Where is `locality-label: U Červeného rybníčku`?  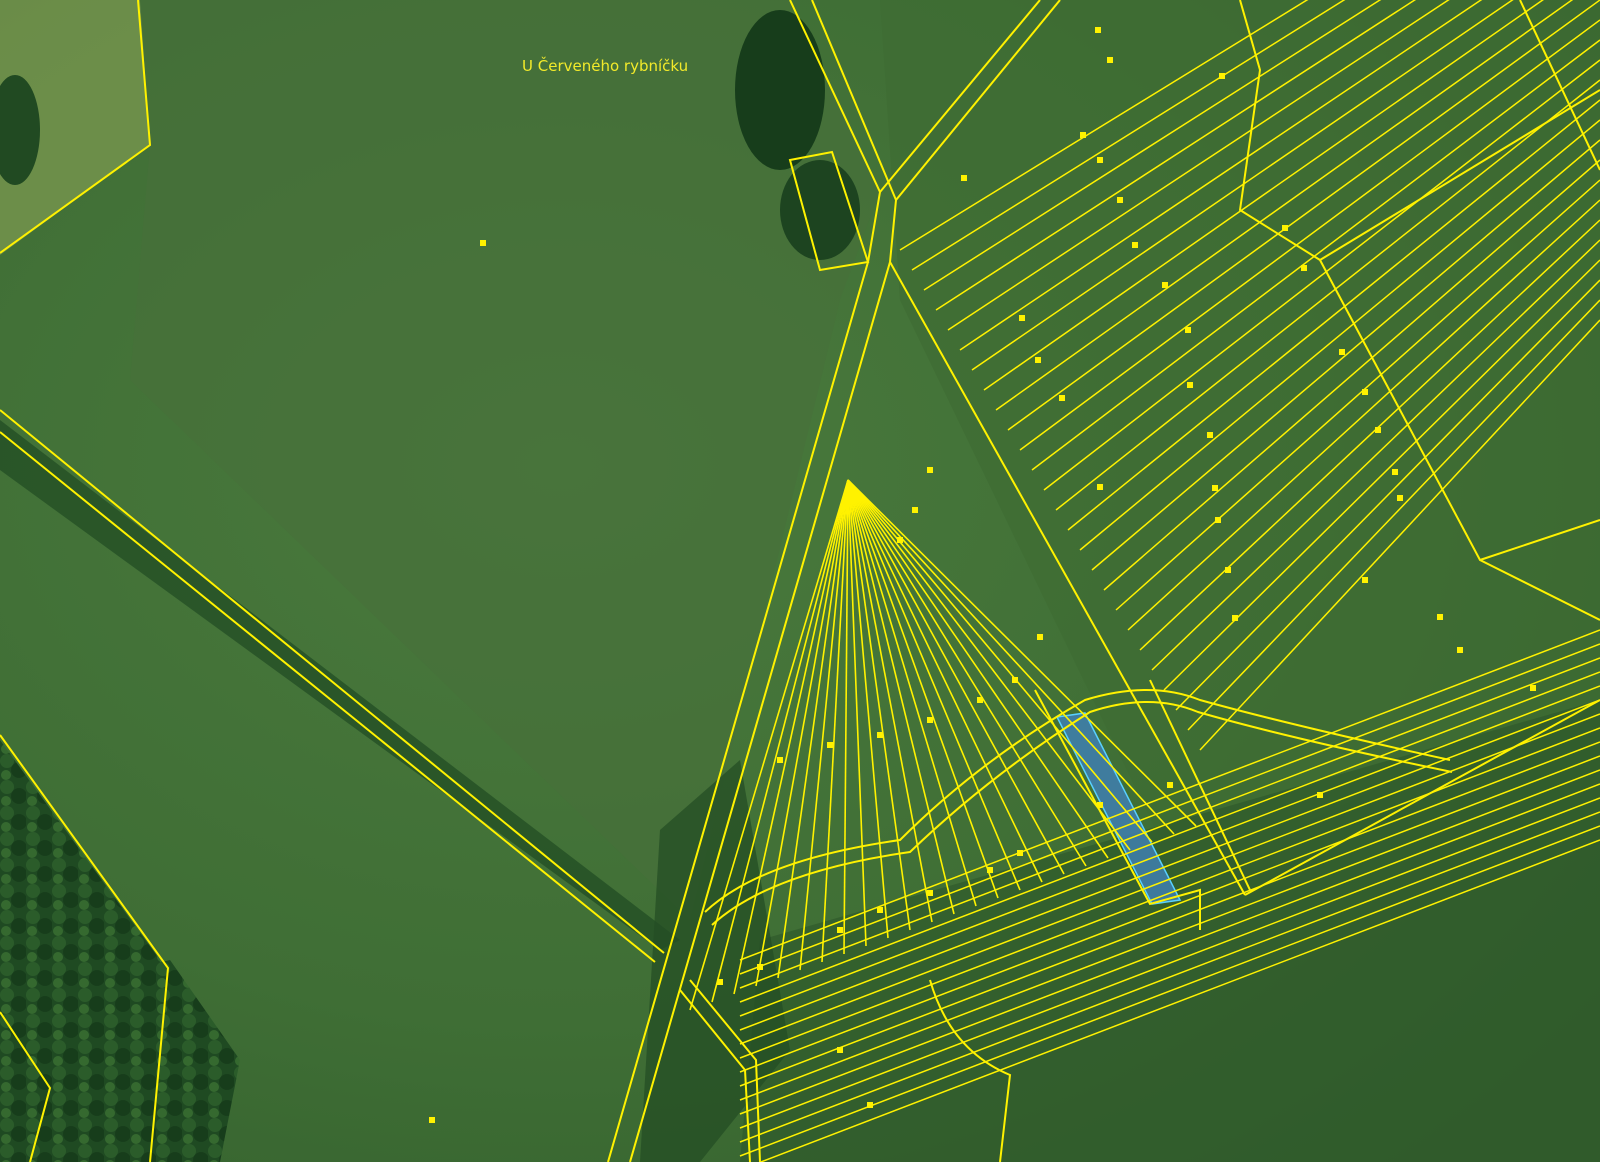 locality-label: U Červeného rybníčku is located at coordinates (605, 66).